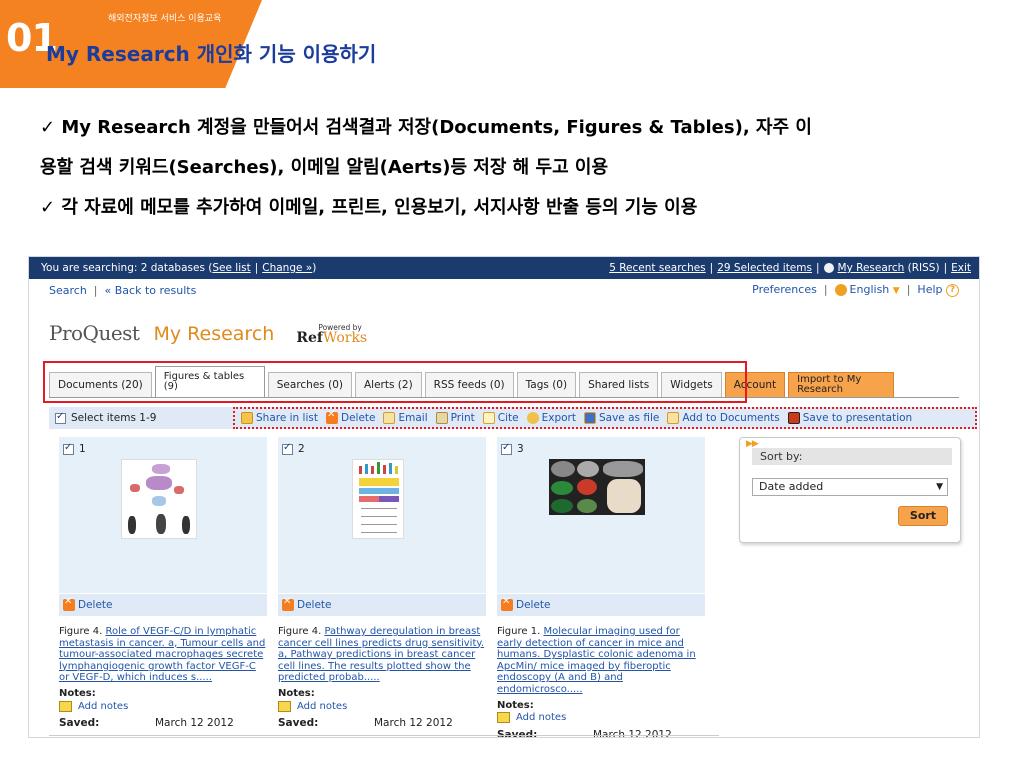 Image resolution: width=1024 pixels, height=768 pixels. Describe the element at coordinates (519, 631) in the screenshot. I see `figure-label: Figure 1.` at that location.